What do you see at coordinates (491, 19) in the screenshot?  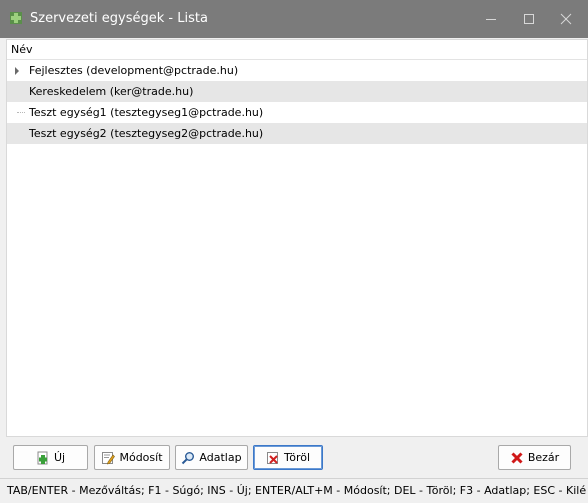 I see `minimize-icon` at bounding box center [491, 19].